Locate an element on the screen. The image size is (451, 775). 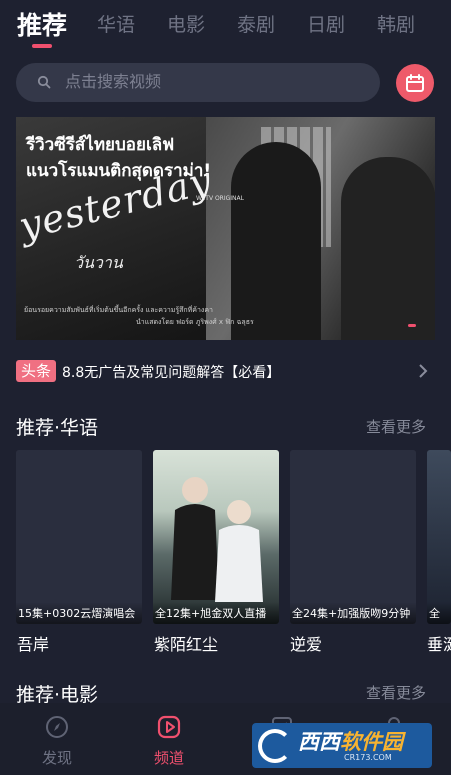
chevron-right-icon is located at coordinates (423, 371).